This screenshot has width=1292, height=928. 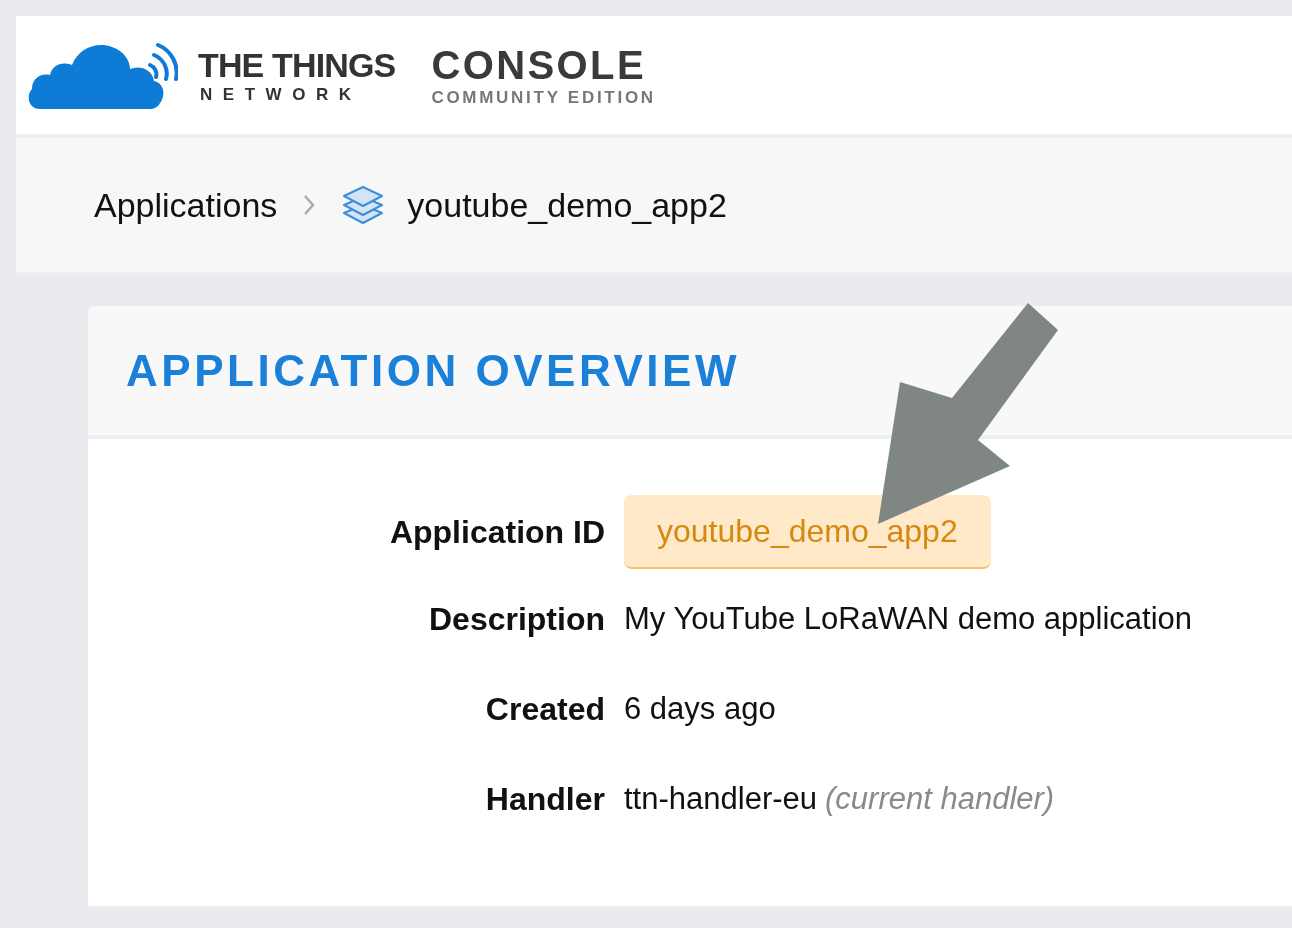 What do you see at coordinates (807, 532) in the screenshot?
I see `id-badge: youtube_demo_app2` at bounding box center [807, 532].